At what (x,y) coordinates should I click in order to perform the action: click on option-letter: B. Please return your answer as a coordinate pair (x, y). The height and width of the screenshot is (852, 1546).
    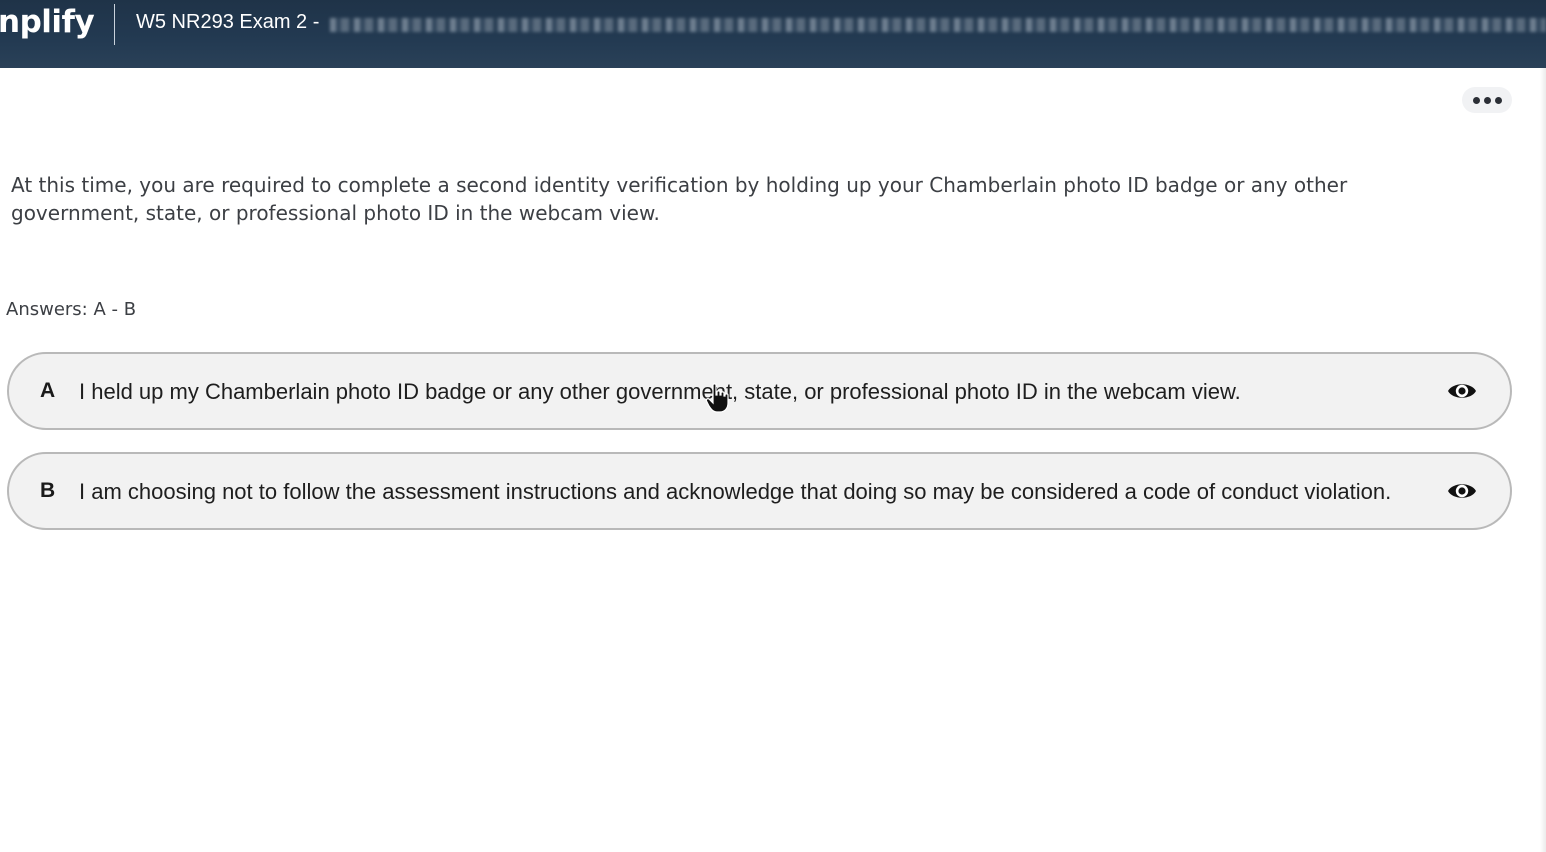
    Looking at the image, I should click on (48, 490).